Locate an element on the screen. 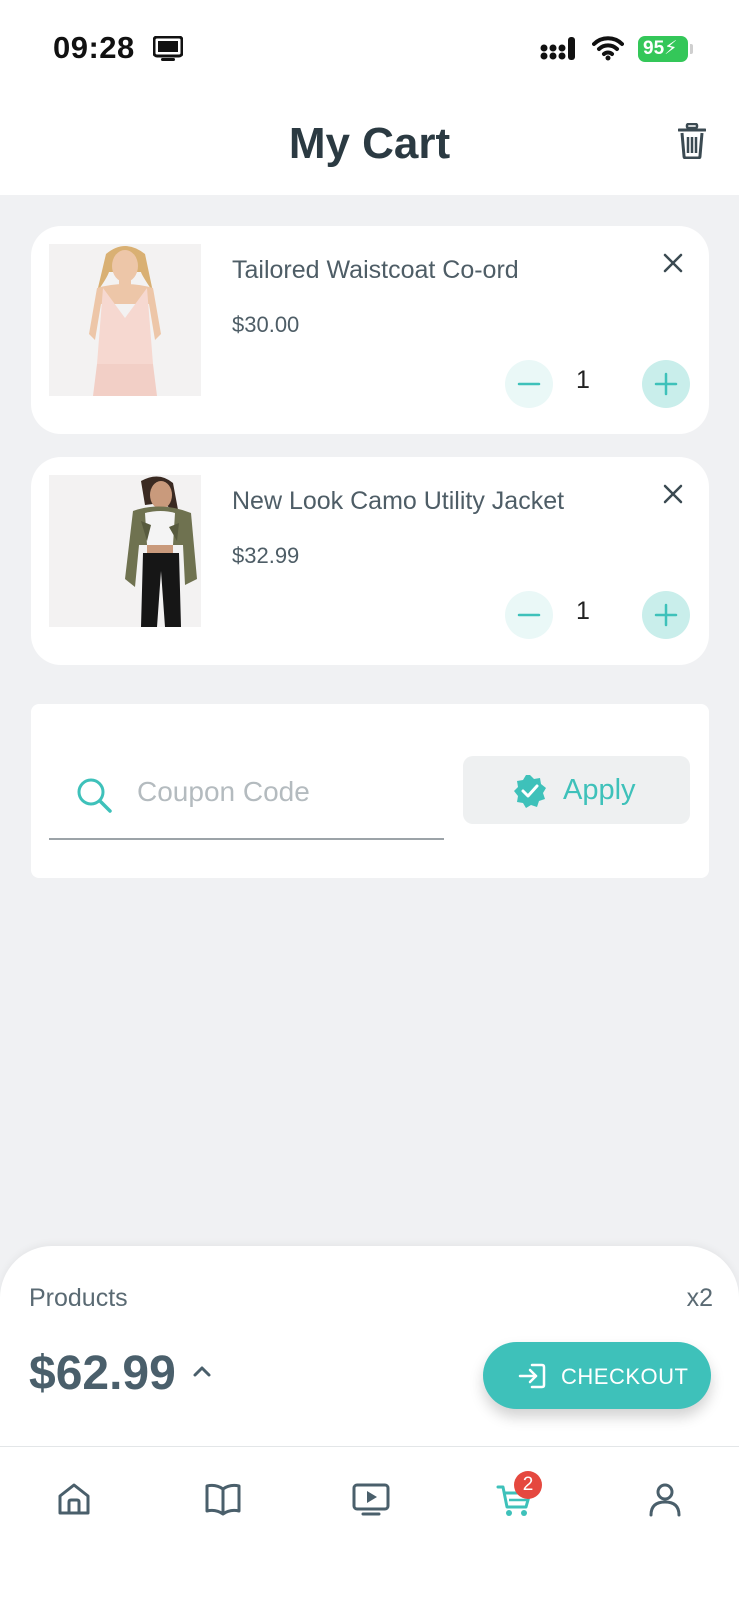  screen-mirroring-icon is located at coordinates (168, 51).